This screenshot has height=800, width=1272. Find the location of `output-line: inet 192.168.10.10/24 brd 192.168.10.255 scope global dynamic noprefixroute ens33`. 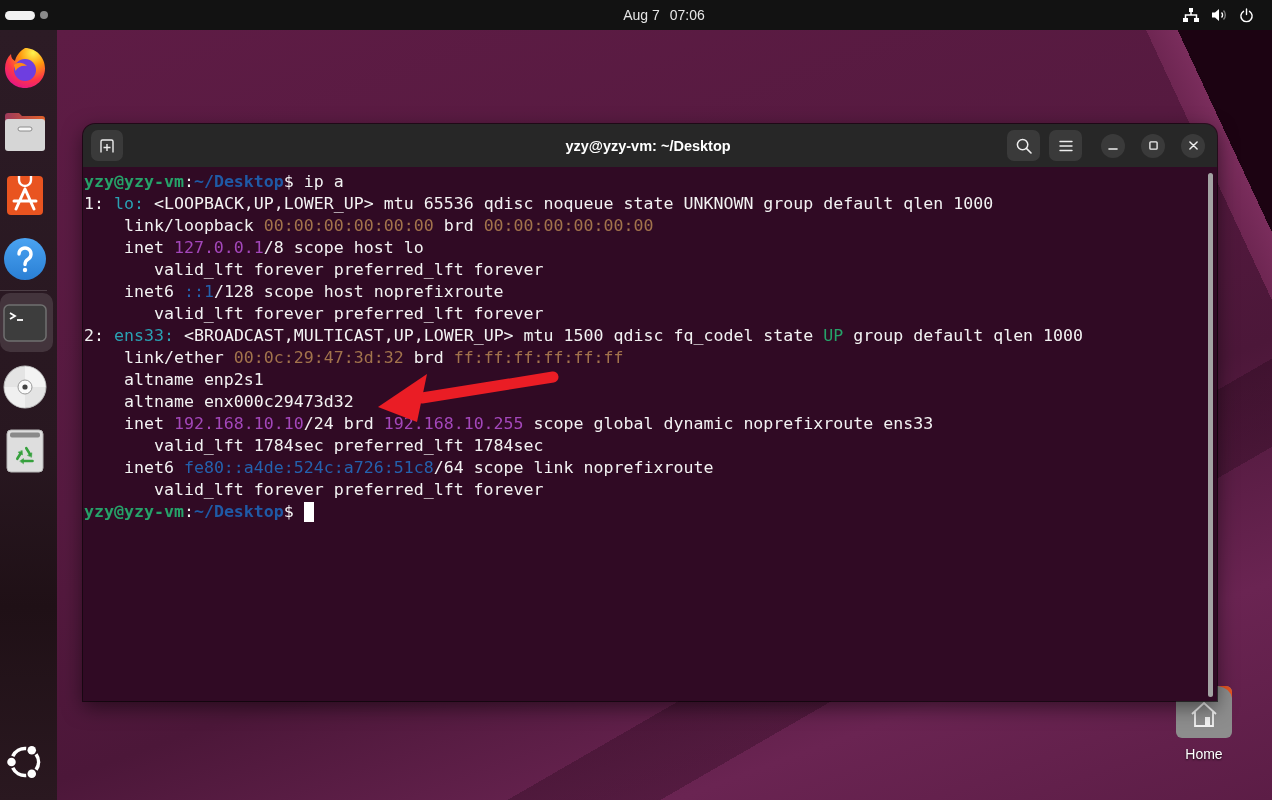

output-line: inet 192.168.10.10/24 brd 192.168.10.255 scope global dynamic noprefixroute ens33 is located at coordinates (528, 424).